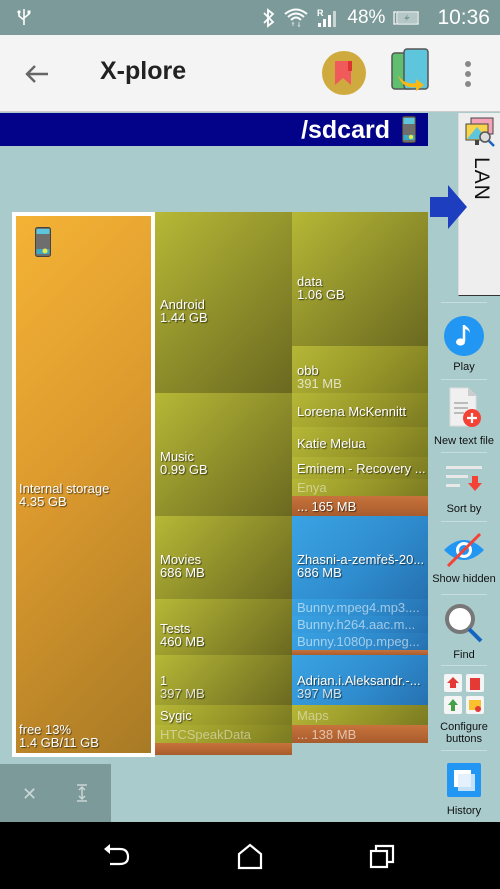  Describe the element at coordinates (312, 487) in the screenshot. I see `tile-name: Enya` at that location.